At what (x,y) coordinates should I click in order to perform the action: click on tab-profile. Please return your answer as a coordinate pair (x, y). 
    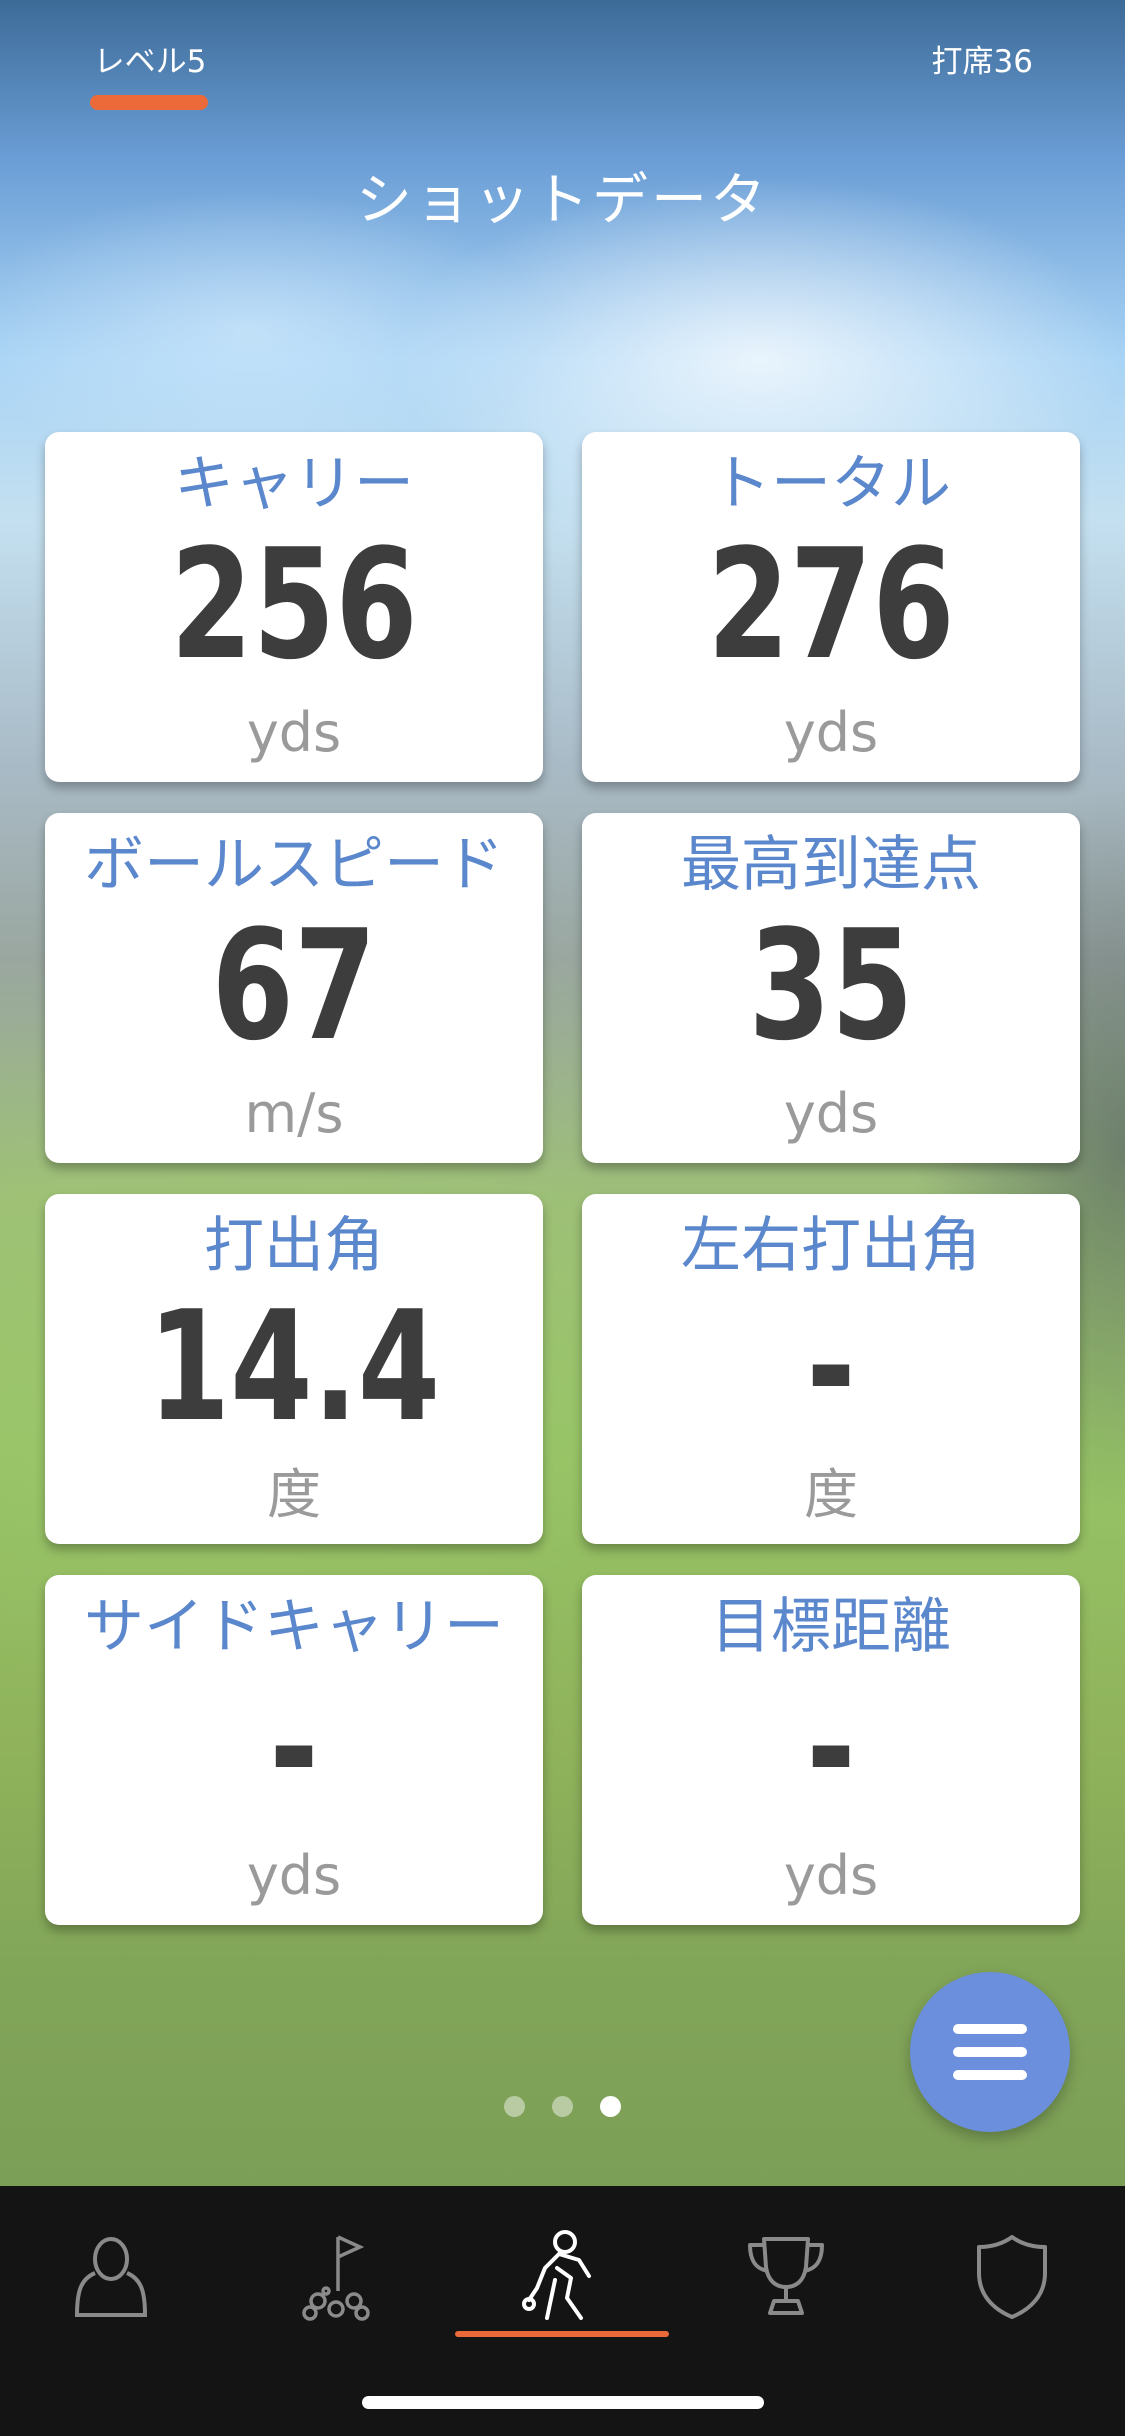
    Looking at the image, I should click on (111, 2276).